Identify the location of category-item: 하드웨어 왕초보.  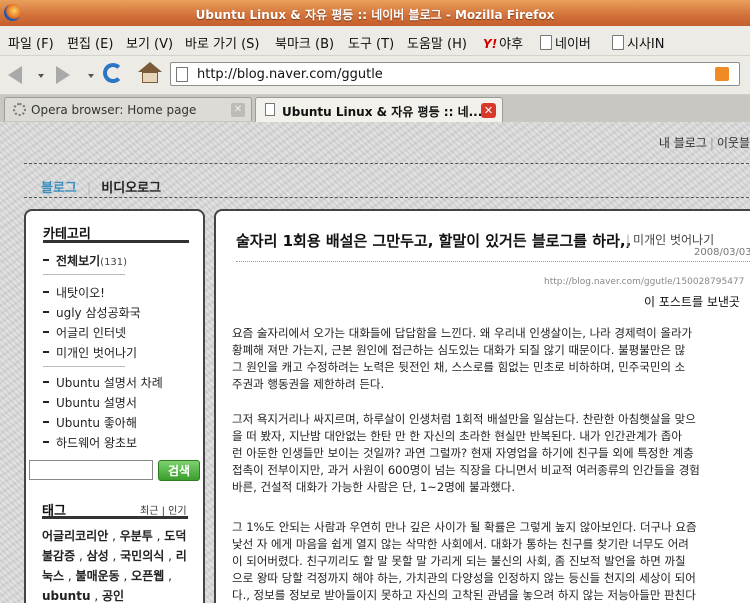
(90, 442).